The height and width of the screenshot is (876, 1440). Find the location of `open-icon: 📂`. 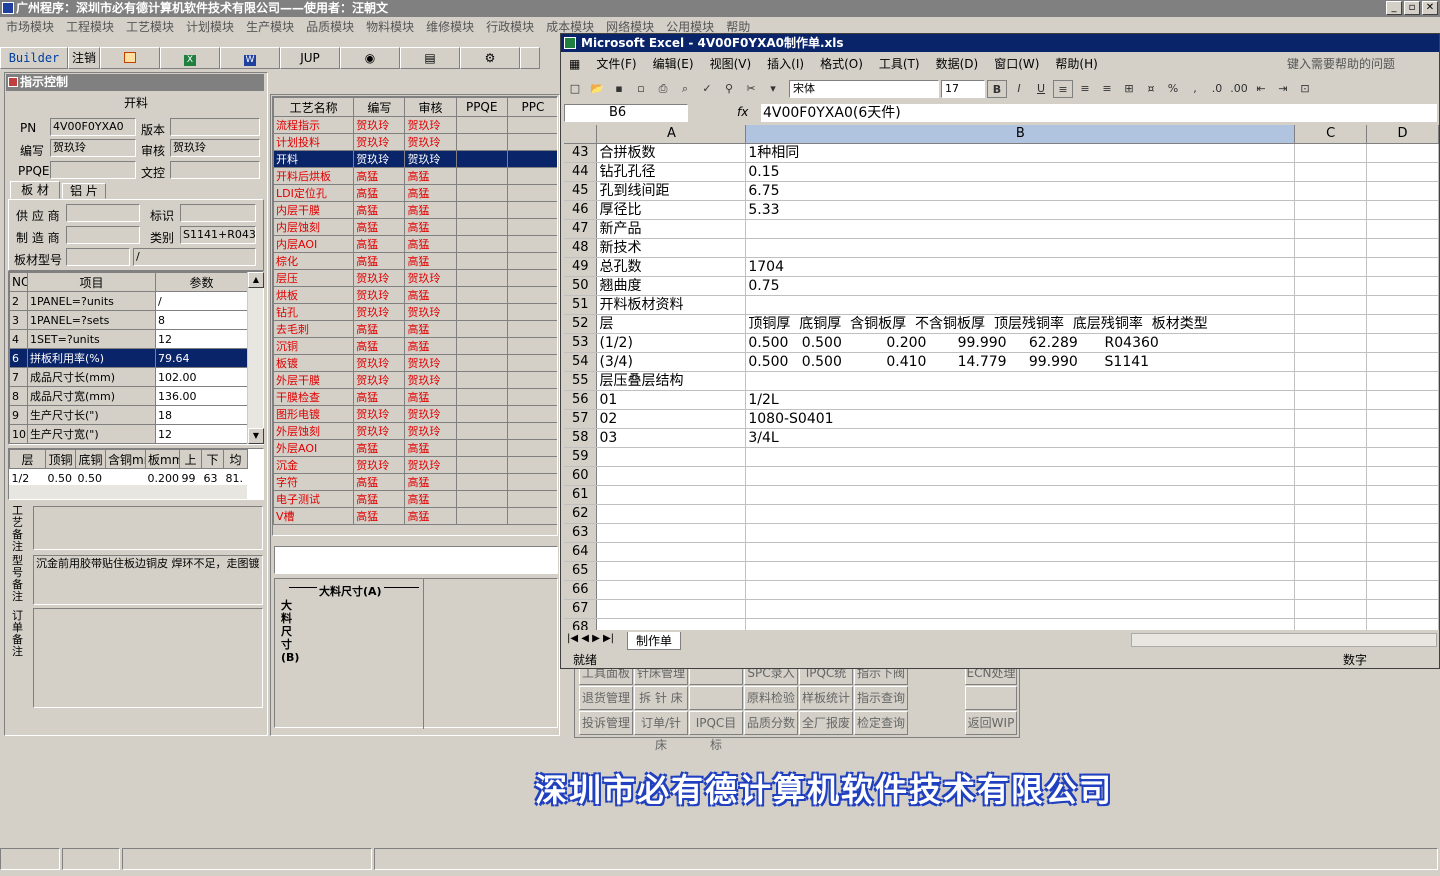

open-icon: 📂 is located at coordinates (597, 89).